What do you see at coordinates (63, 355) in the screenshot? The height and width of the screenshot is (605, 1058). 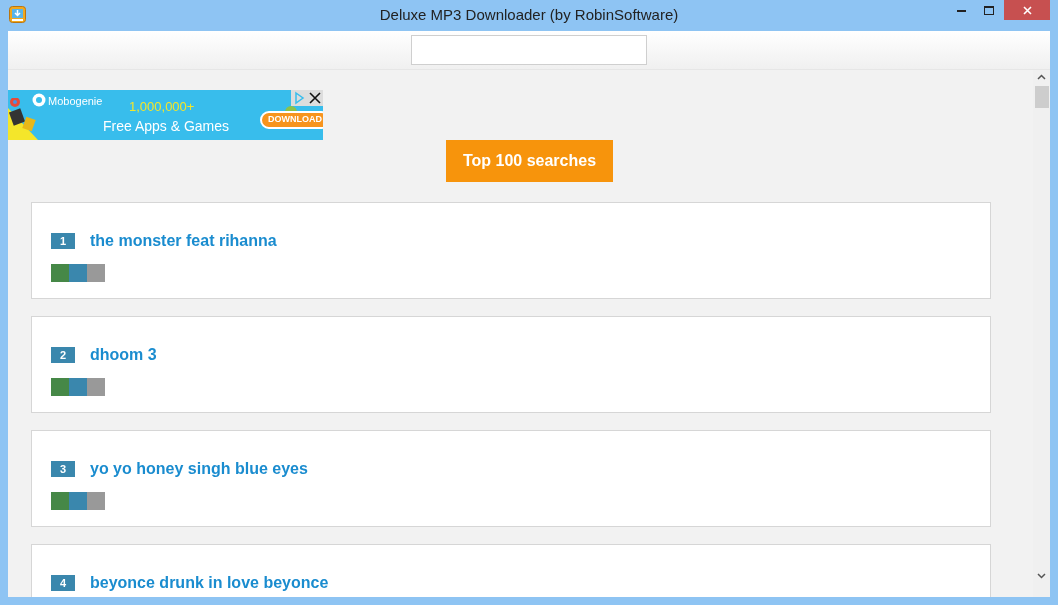 I see `rank-label: 2` at bounding box center [63, 355].